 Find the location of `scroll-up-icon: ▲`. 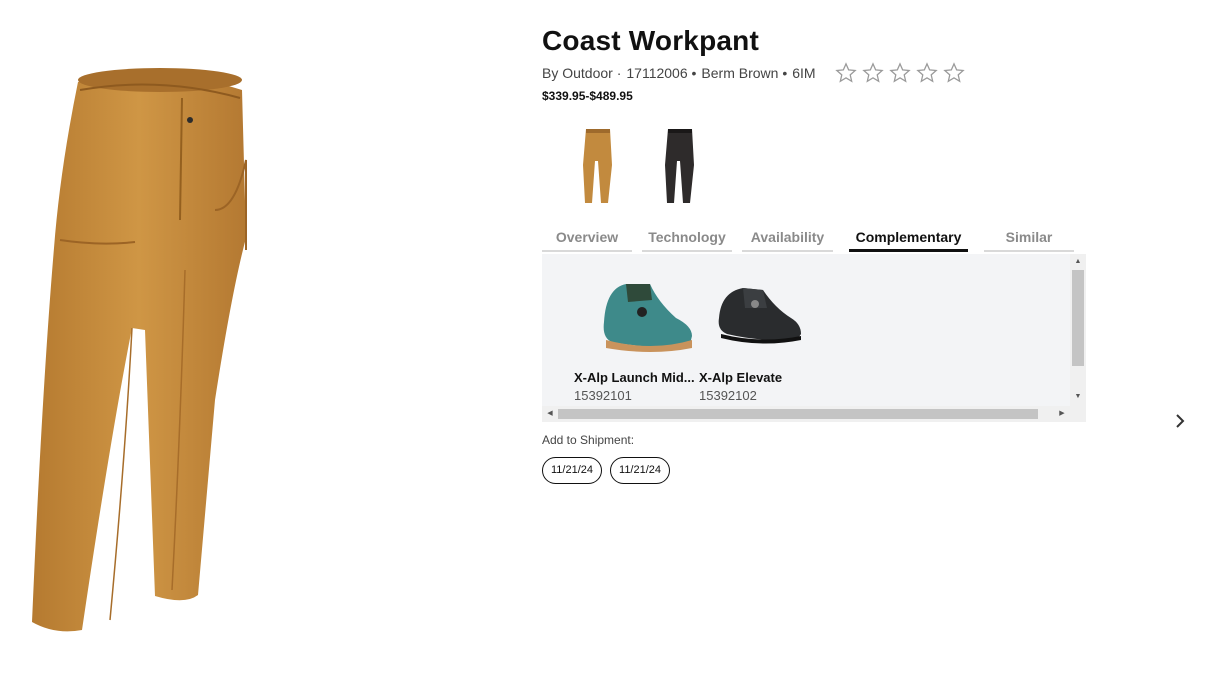

scroll-up-icon: ▲ is located at coordinates (1078, 262).